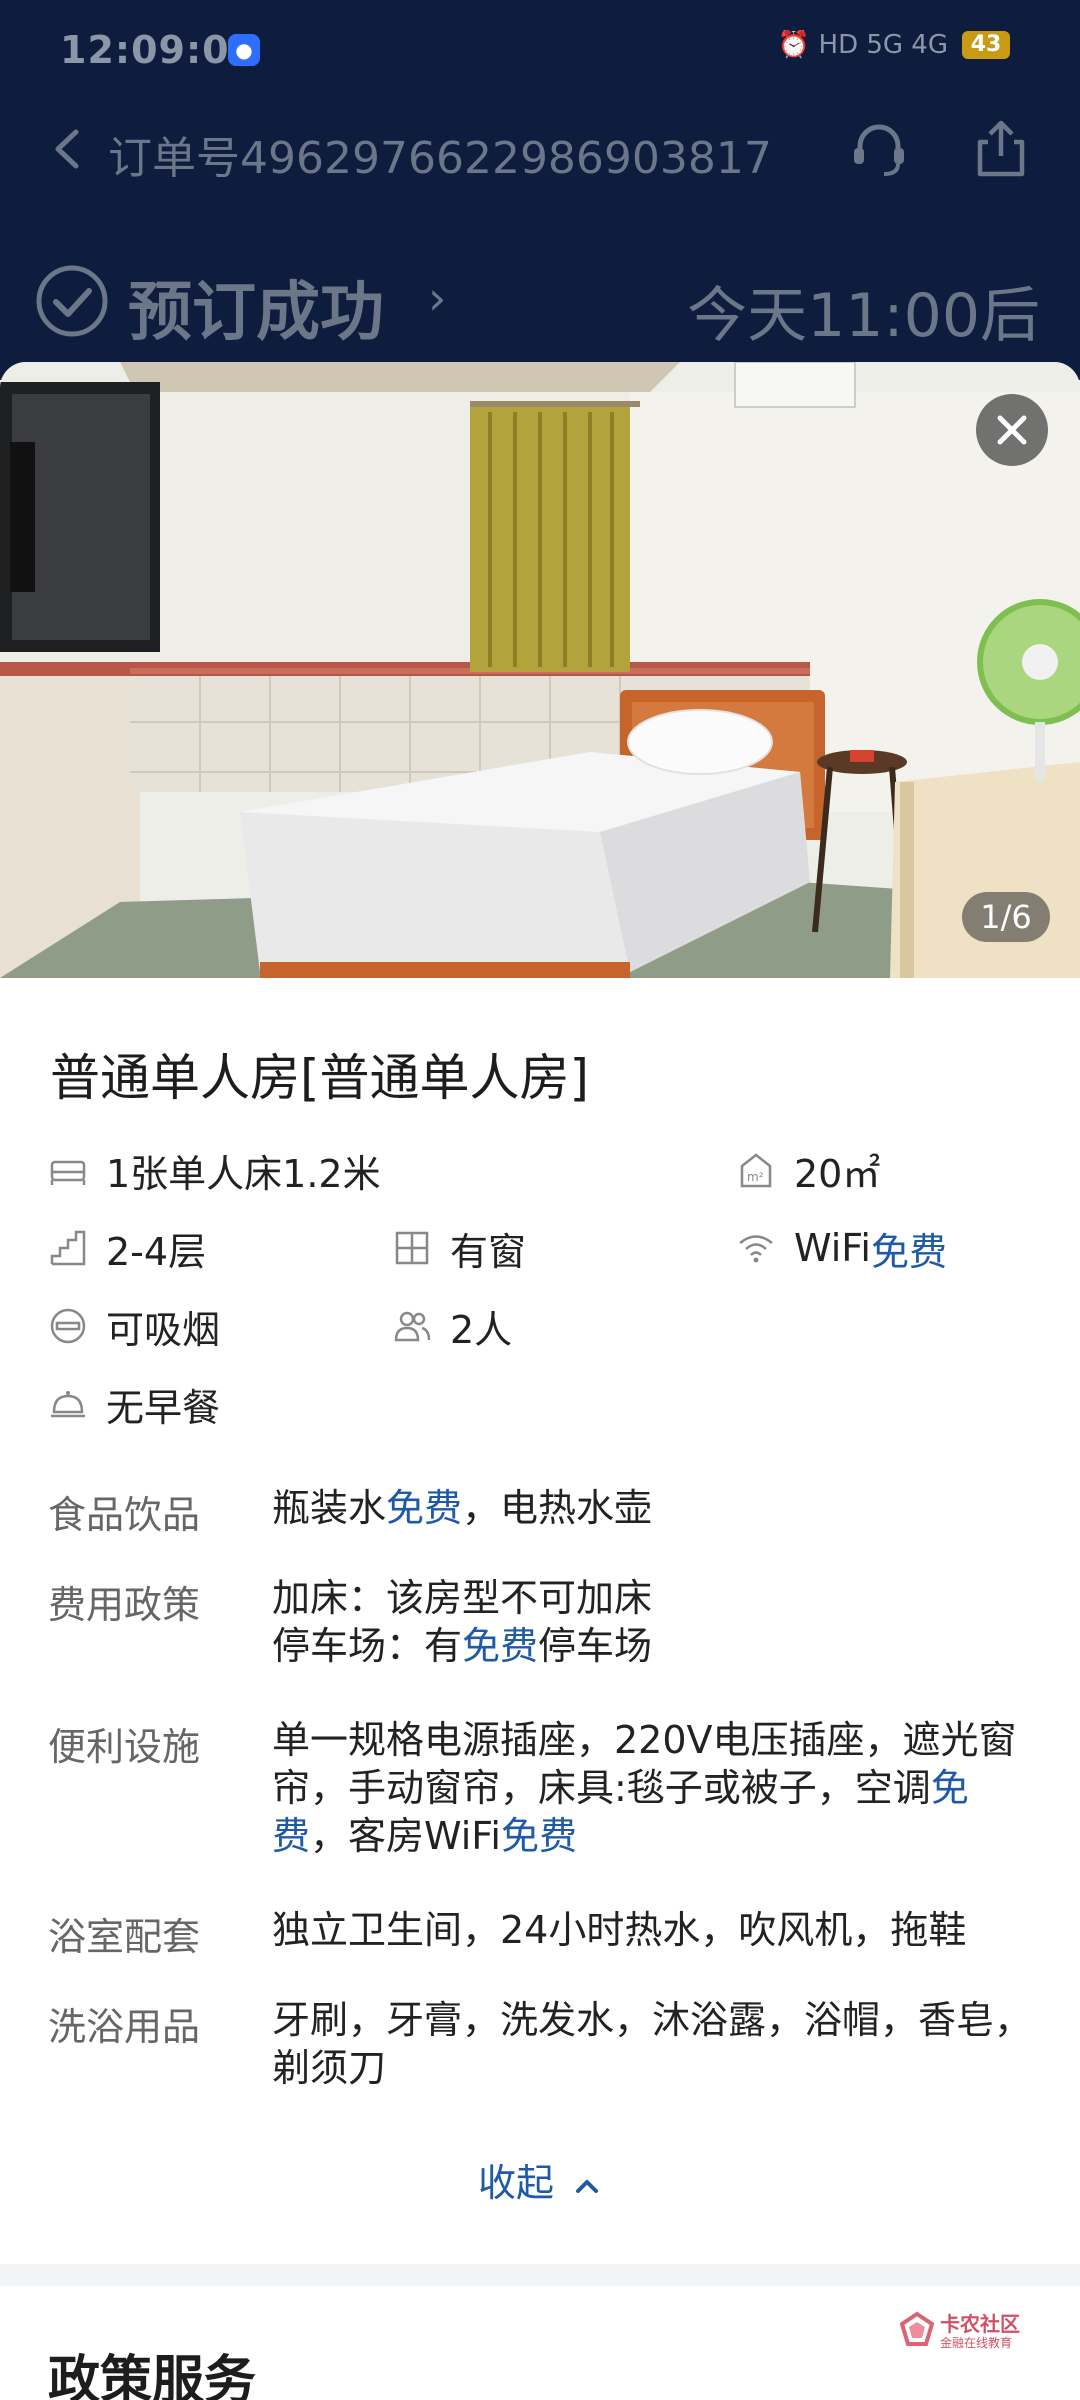 This screenshot has height=2400, width=1080. Describe the element at coordinates (244, 50) in the screenshot. I see `qq-bubble-icon: ●` at that location.